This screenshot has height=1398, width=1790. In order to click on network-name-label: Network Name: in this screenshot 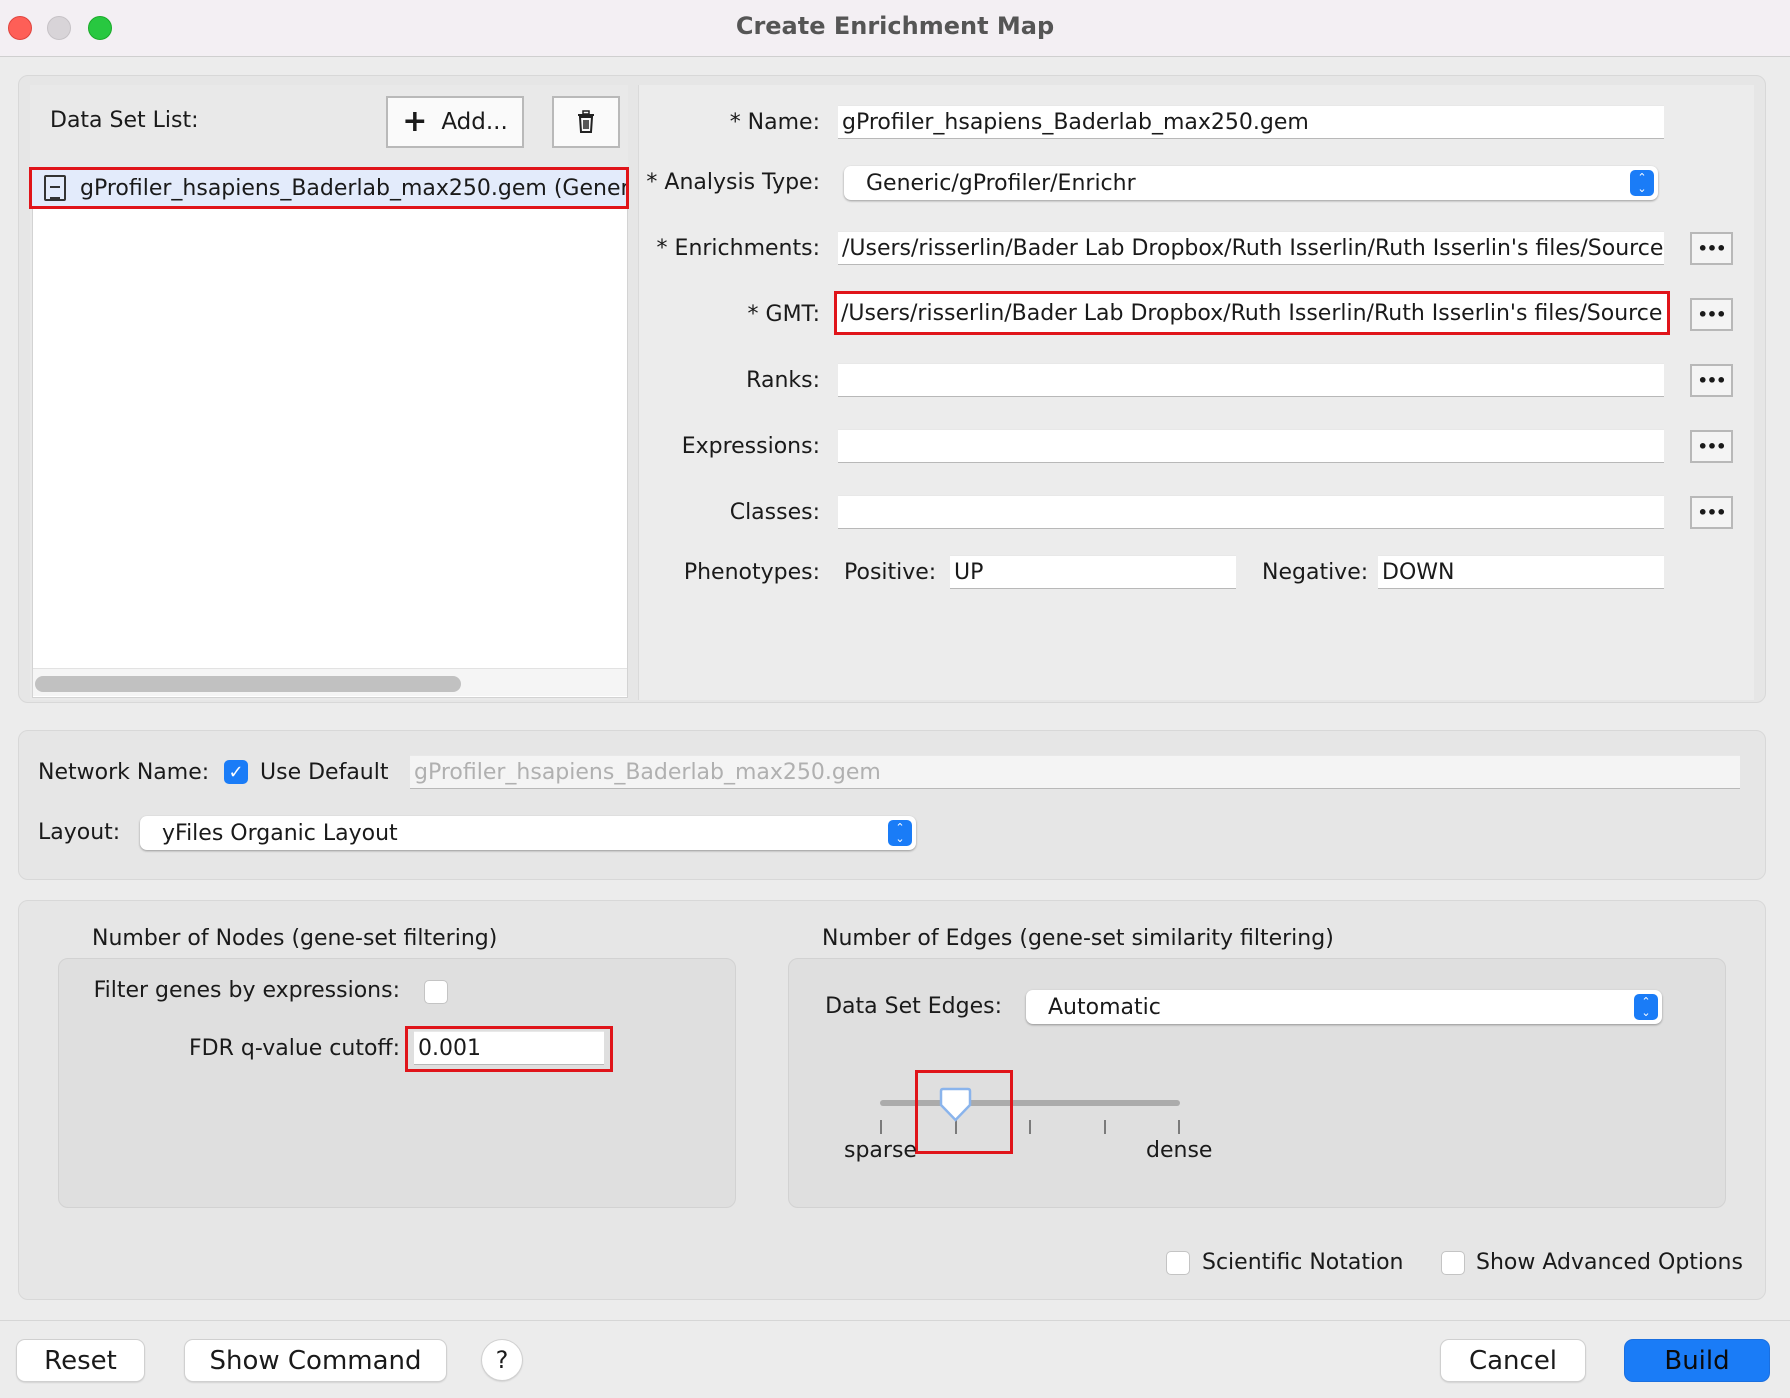, I will do `click(124, 772)`.